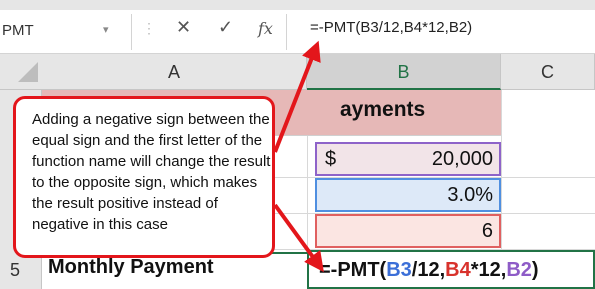 This screenshot has height=289, width=595. Describe the element at coordinates (298, 156) in the screenshot. I see `annotation-arrows` at that location.